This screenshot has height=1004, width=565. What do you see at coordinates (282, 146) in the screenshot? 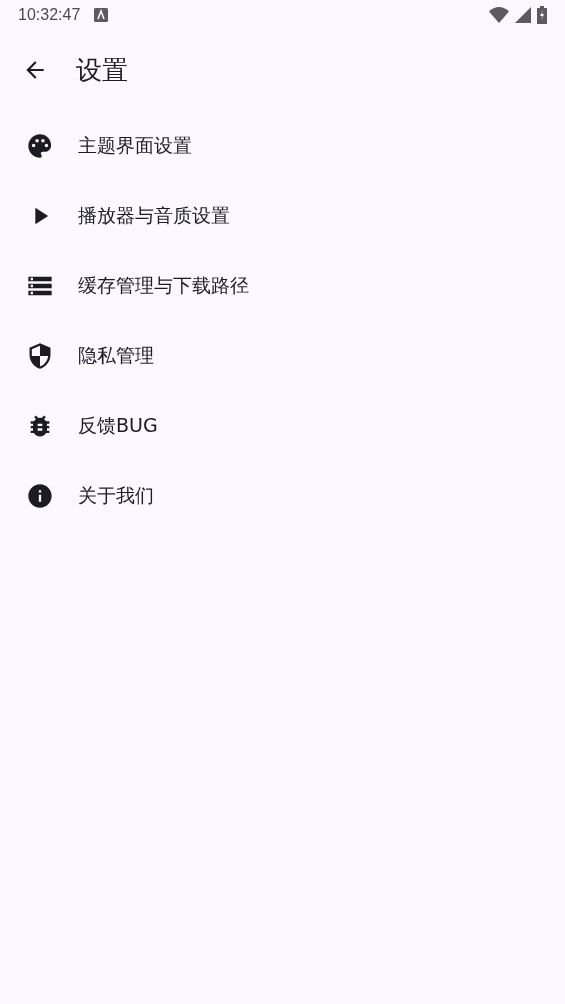
I see `settings-item: 主题界面设置` at bounding box center [282, 146].